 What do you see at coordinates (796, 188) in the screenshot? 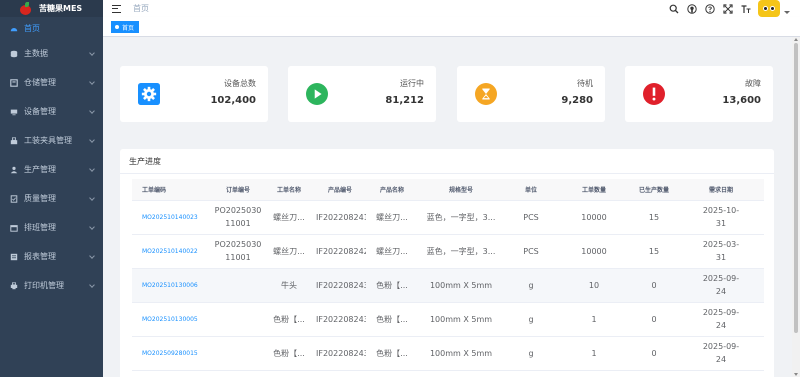
I see `scrollbar-thumb` at bounding box center [796, 188].